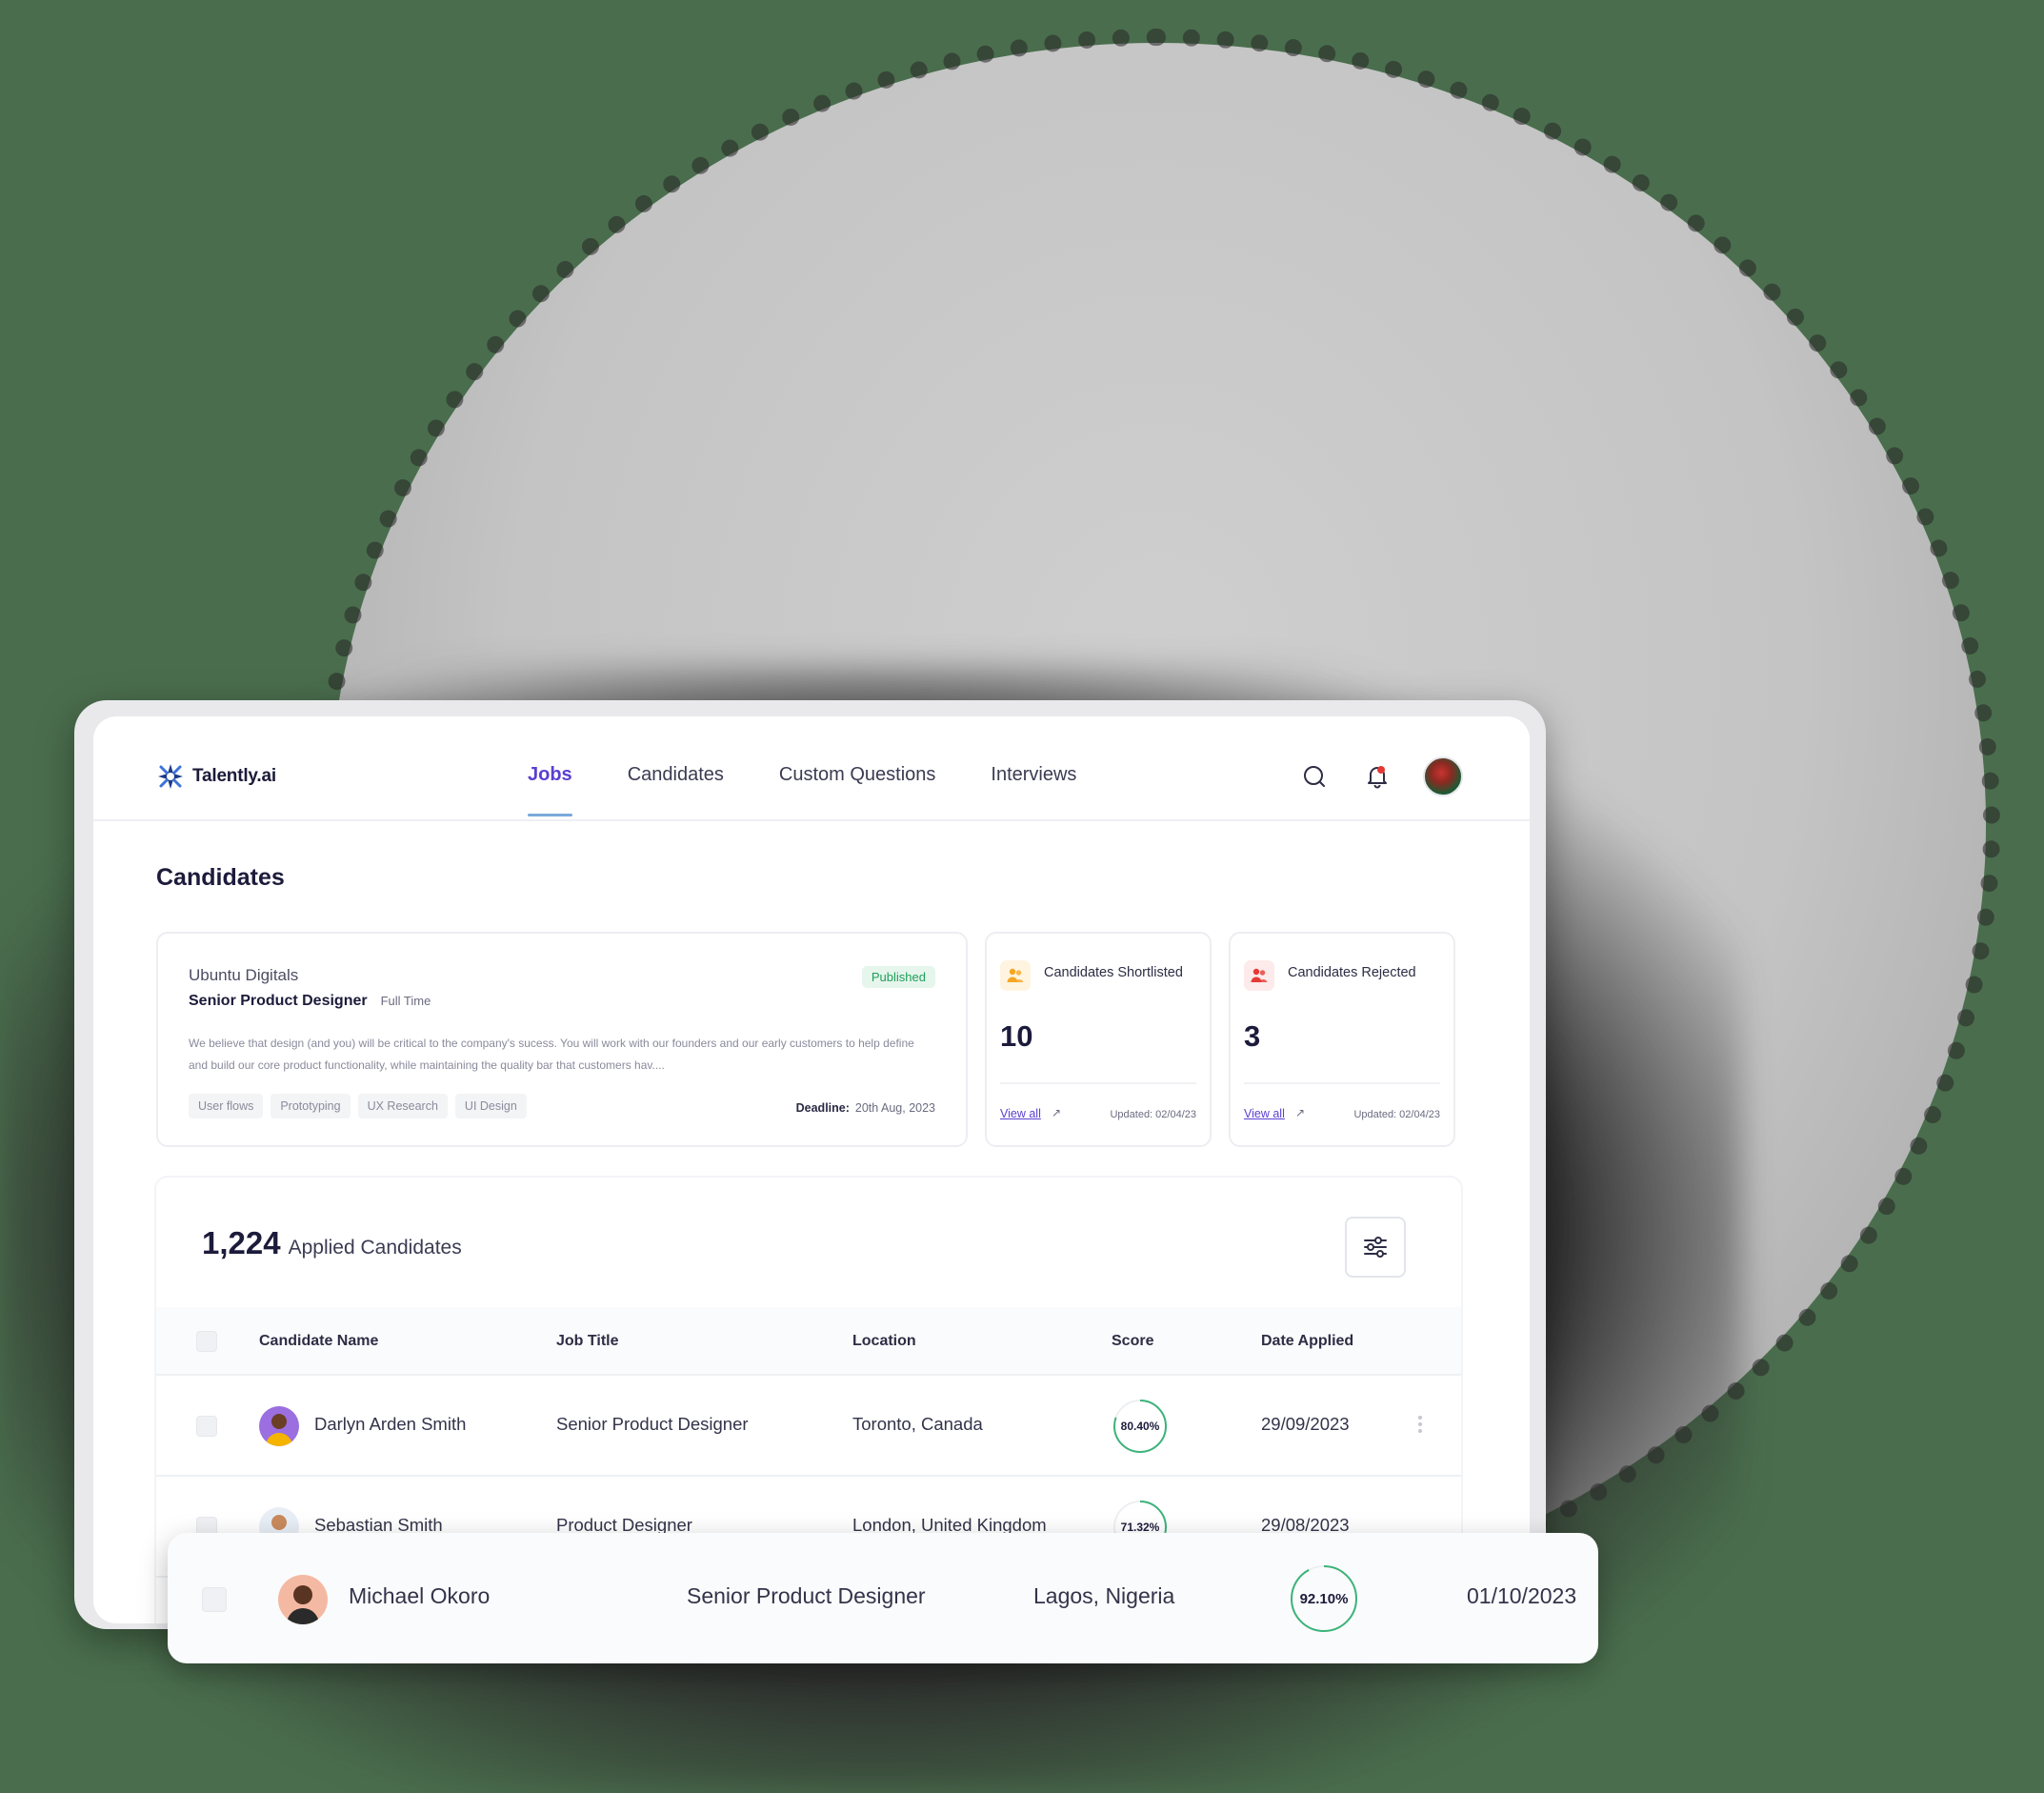 The image size is (2044, 1793). What do you see at coordinates (226, 1106) in the screenshot?
I see `skill-tag: User flows` at bounding box center [226, 1106].